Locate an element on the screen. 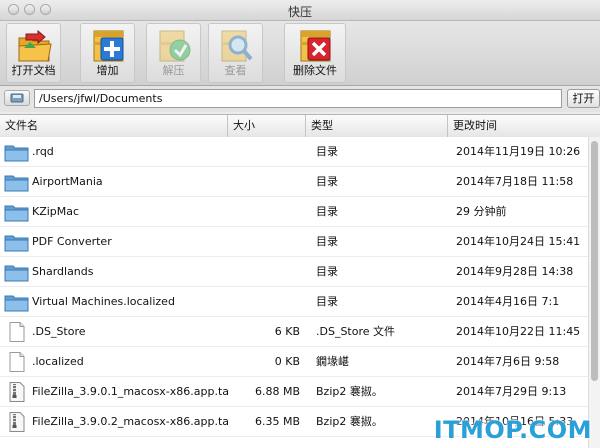  file-modified: 2014年11月19日 10:26 is located at coordinates (518, 151).